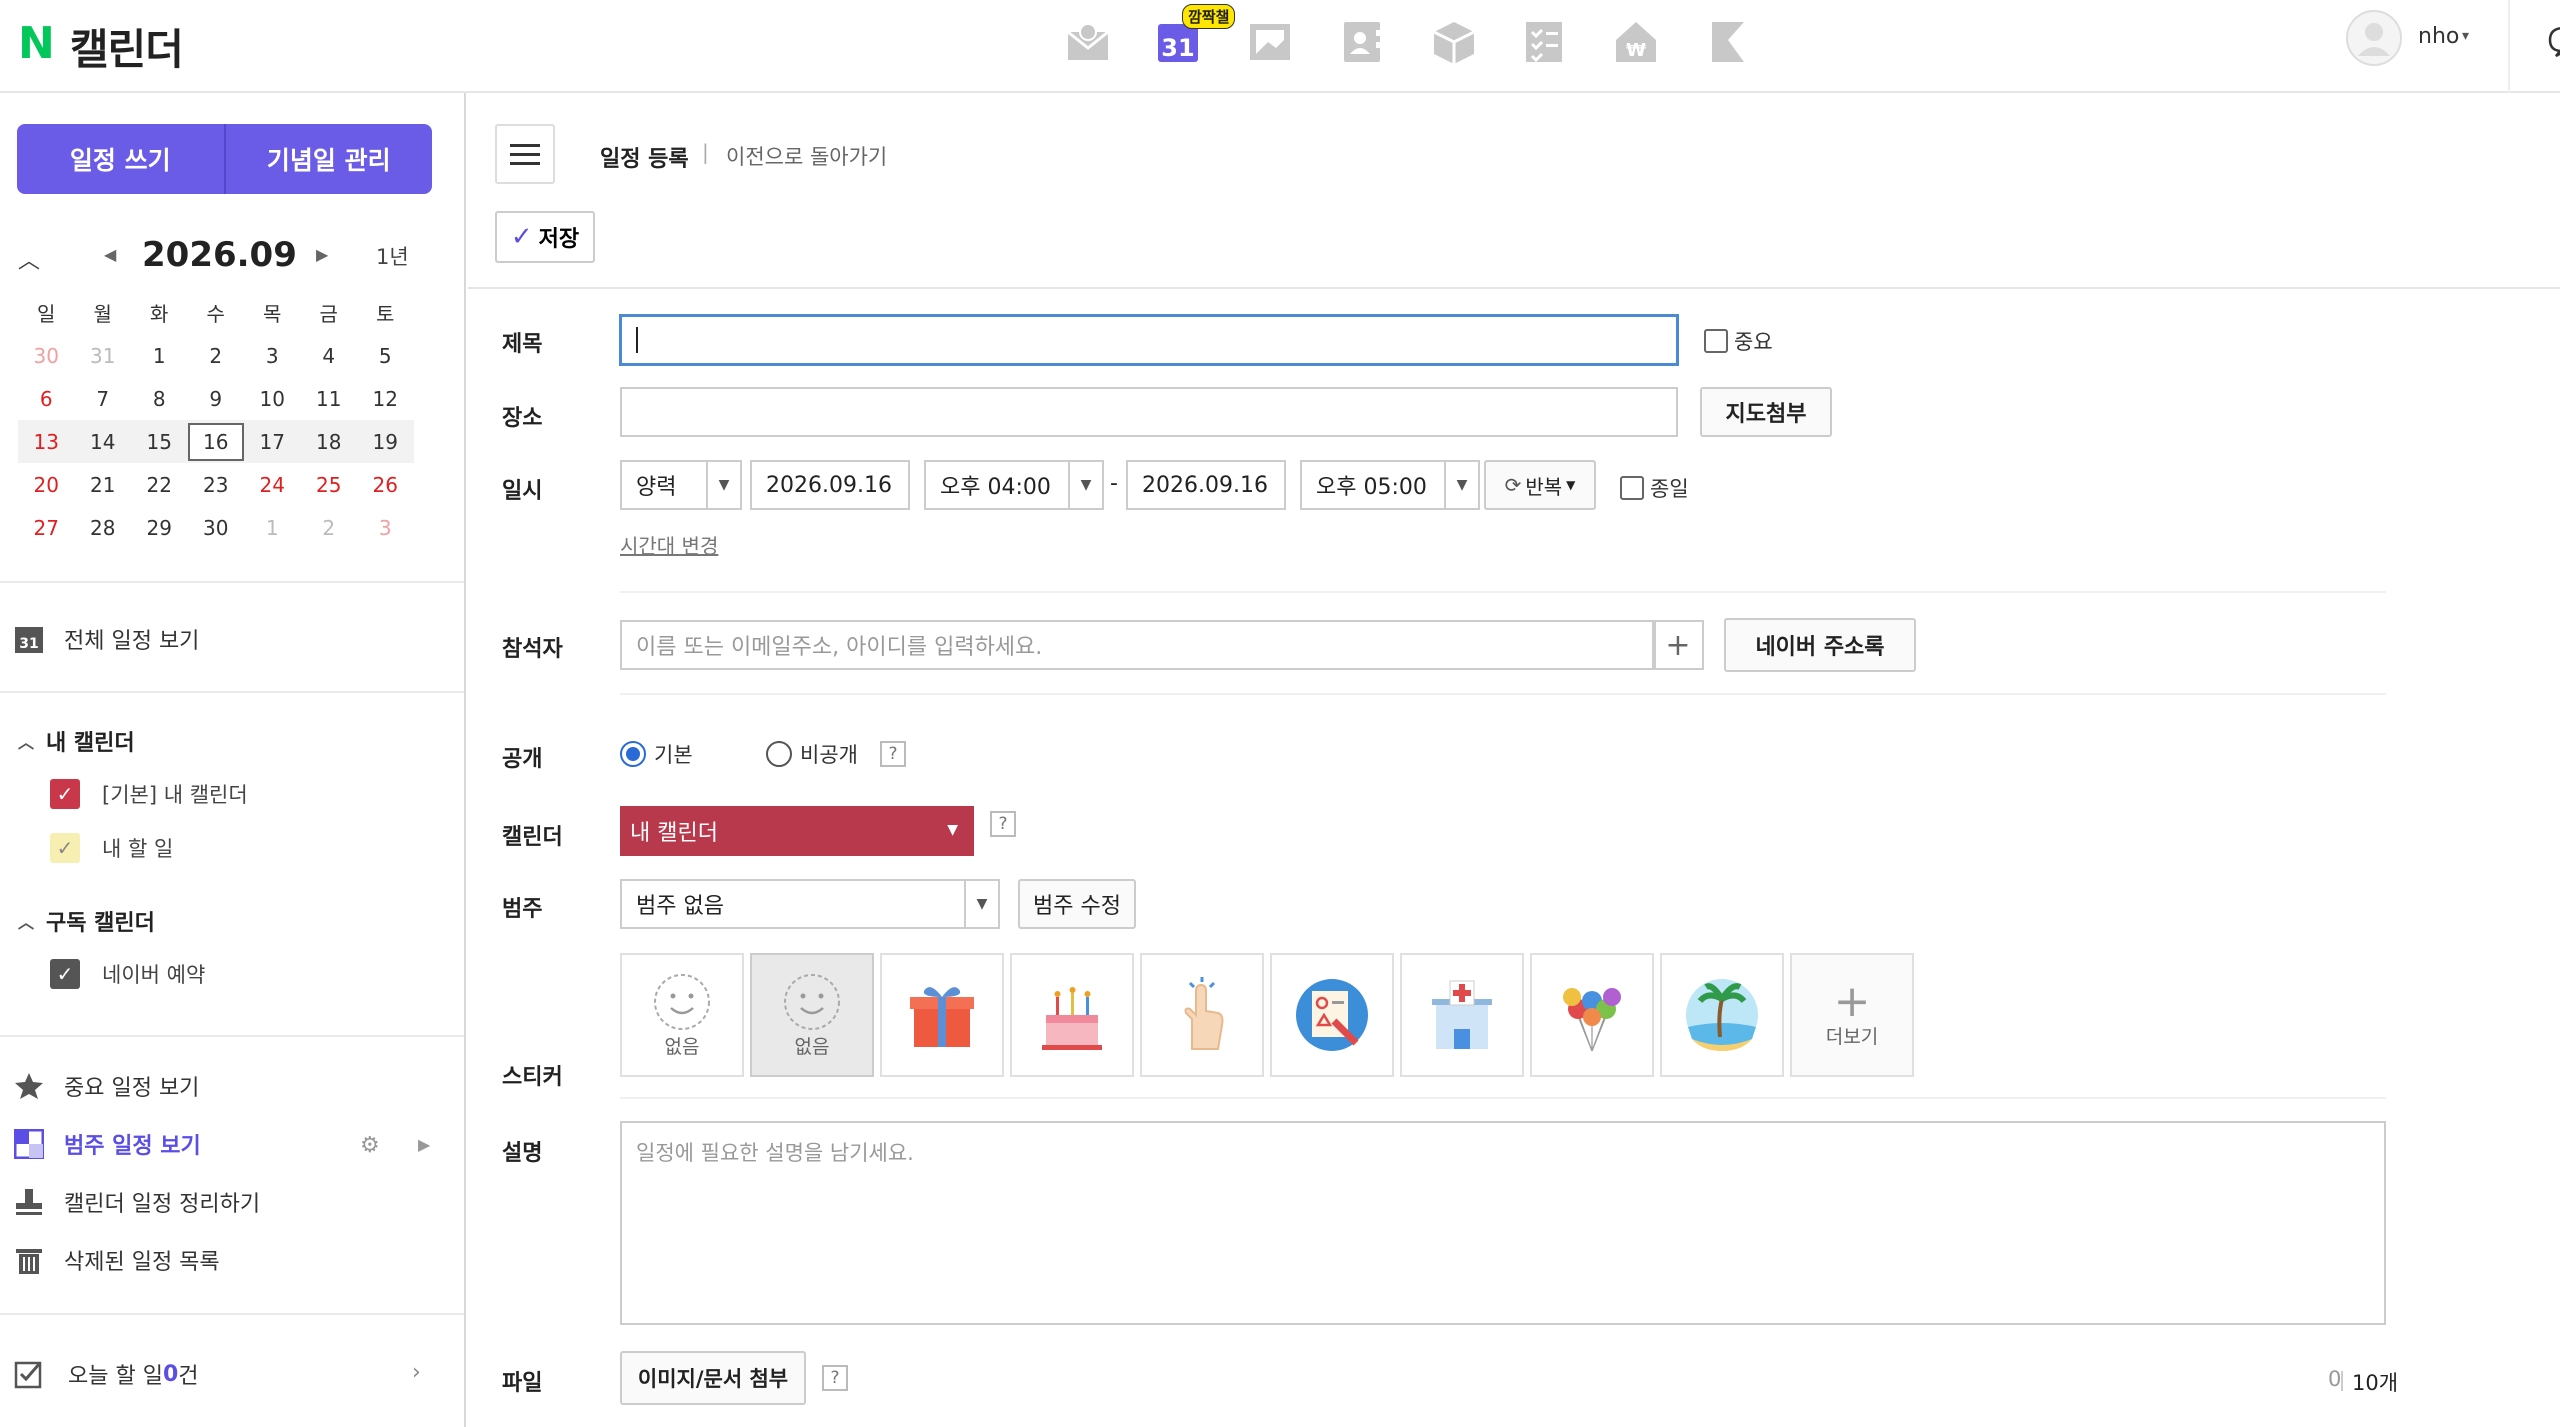  What do you see at coordinates (525, 154) in the screenshot?
I see `hamburger-menu-button` at bounding box center [525, 154].